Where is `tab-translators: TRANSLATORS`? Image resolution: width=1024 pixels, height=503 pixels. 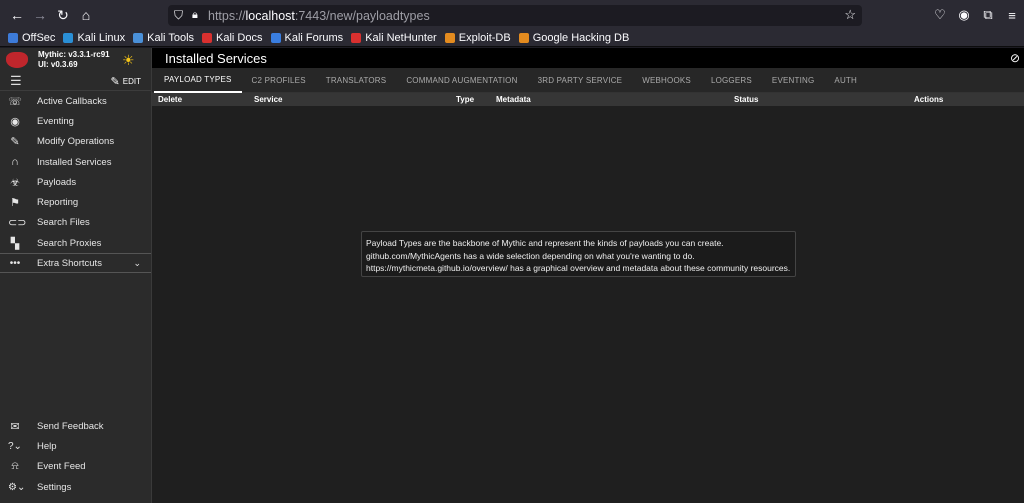
tab-translators: TRANSLATORS is located at coordinates (356, 80).